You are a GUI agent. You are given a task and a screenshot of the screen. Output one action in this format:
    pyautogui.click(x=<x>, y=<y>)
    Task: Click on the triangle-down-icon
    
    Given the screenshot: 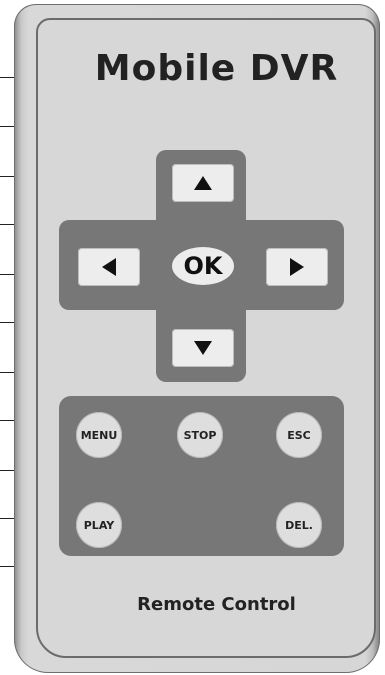 What is the action you would take?
    pyautogui.click(x=203, y=348)
    